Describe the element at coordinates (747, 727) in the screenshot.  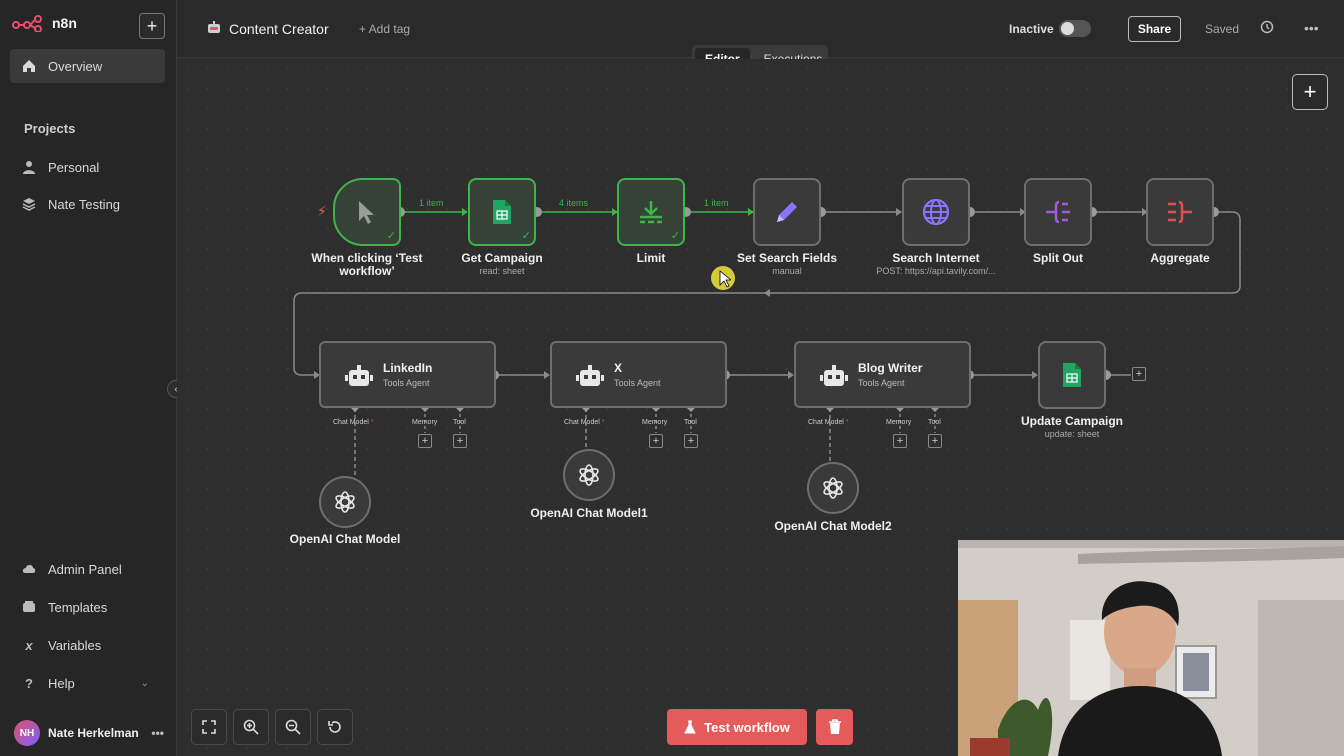
I see `test-workflow-label: Test workflow` at that location.